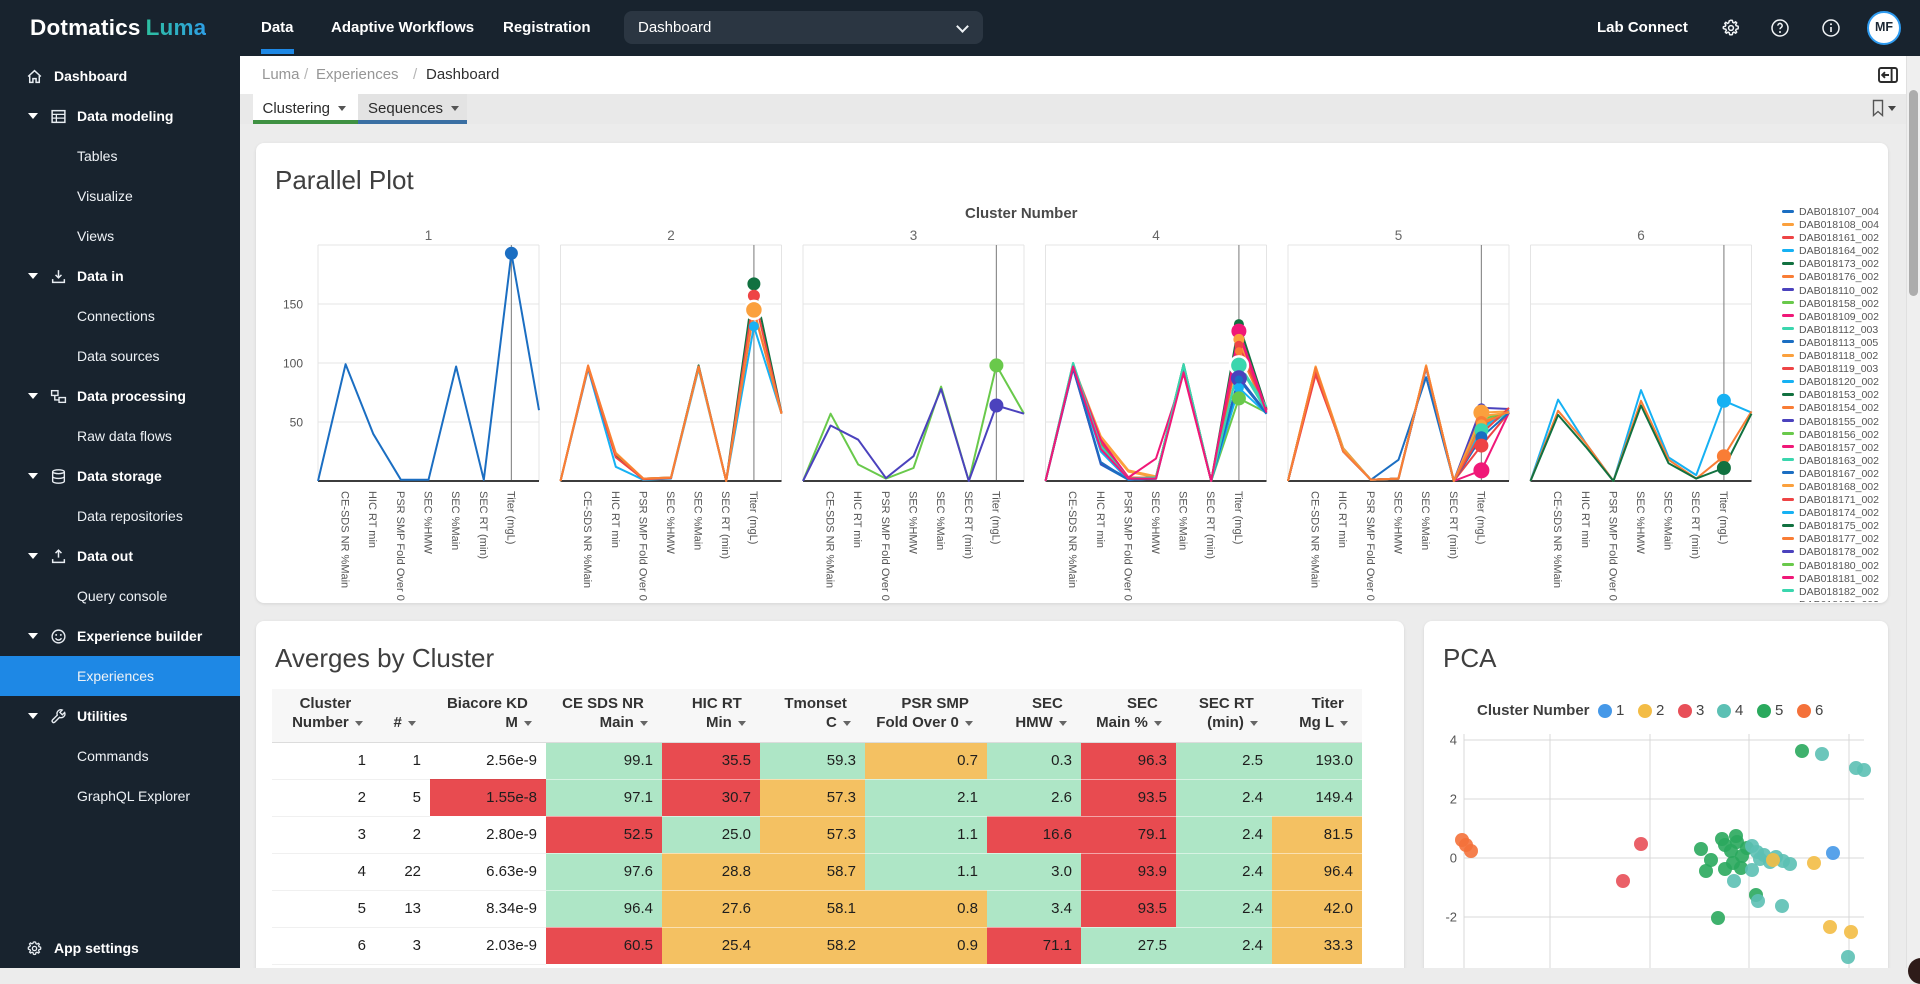 The image size is (1920, 984). What do you see at coordinates (293, 364) in the screenshot?
I see `svg-text: 100` at bounding box center [293, 364].